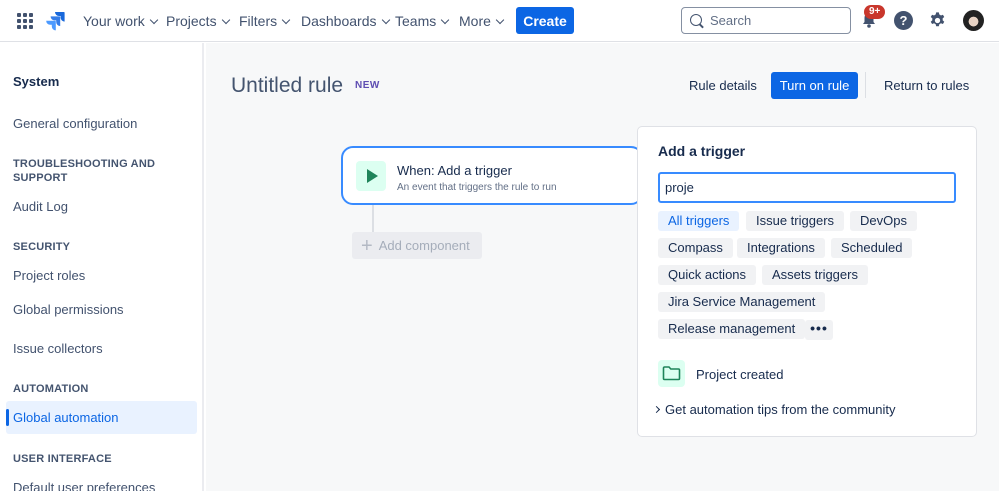 The image size is (999, 491). Describe the element at coordinates (699, 221) in the screenshot. I see `category-all-triggers: All triggers` at that location.